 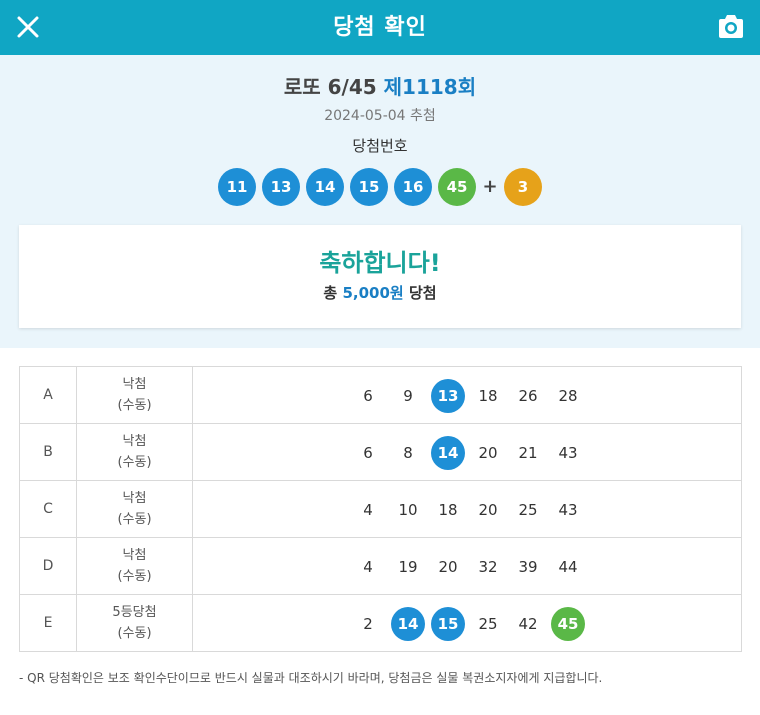 I want to click on matched-number: 13, so click(x=448, y=396).